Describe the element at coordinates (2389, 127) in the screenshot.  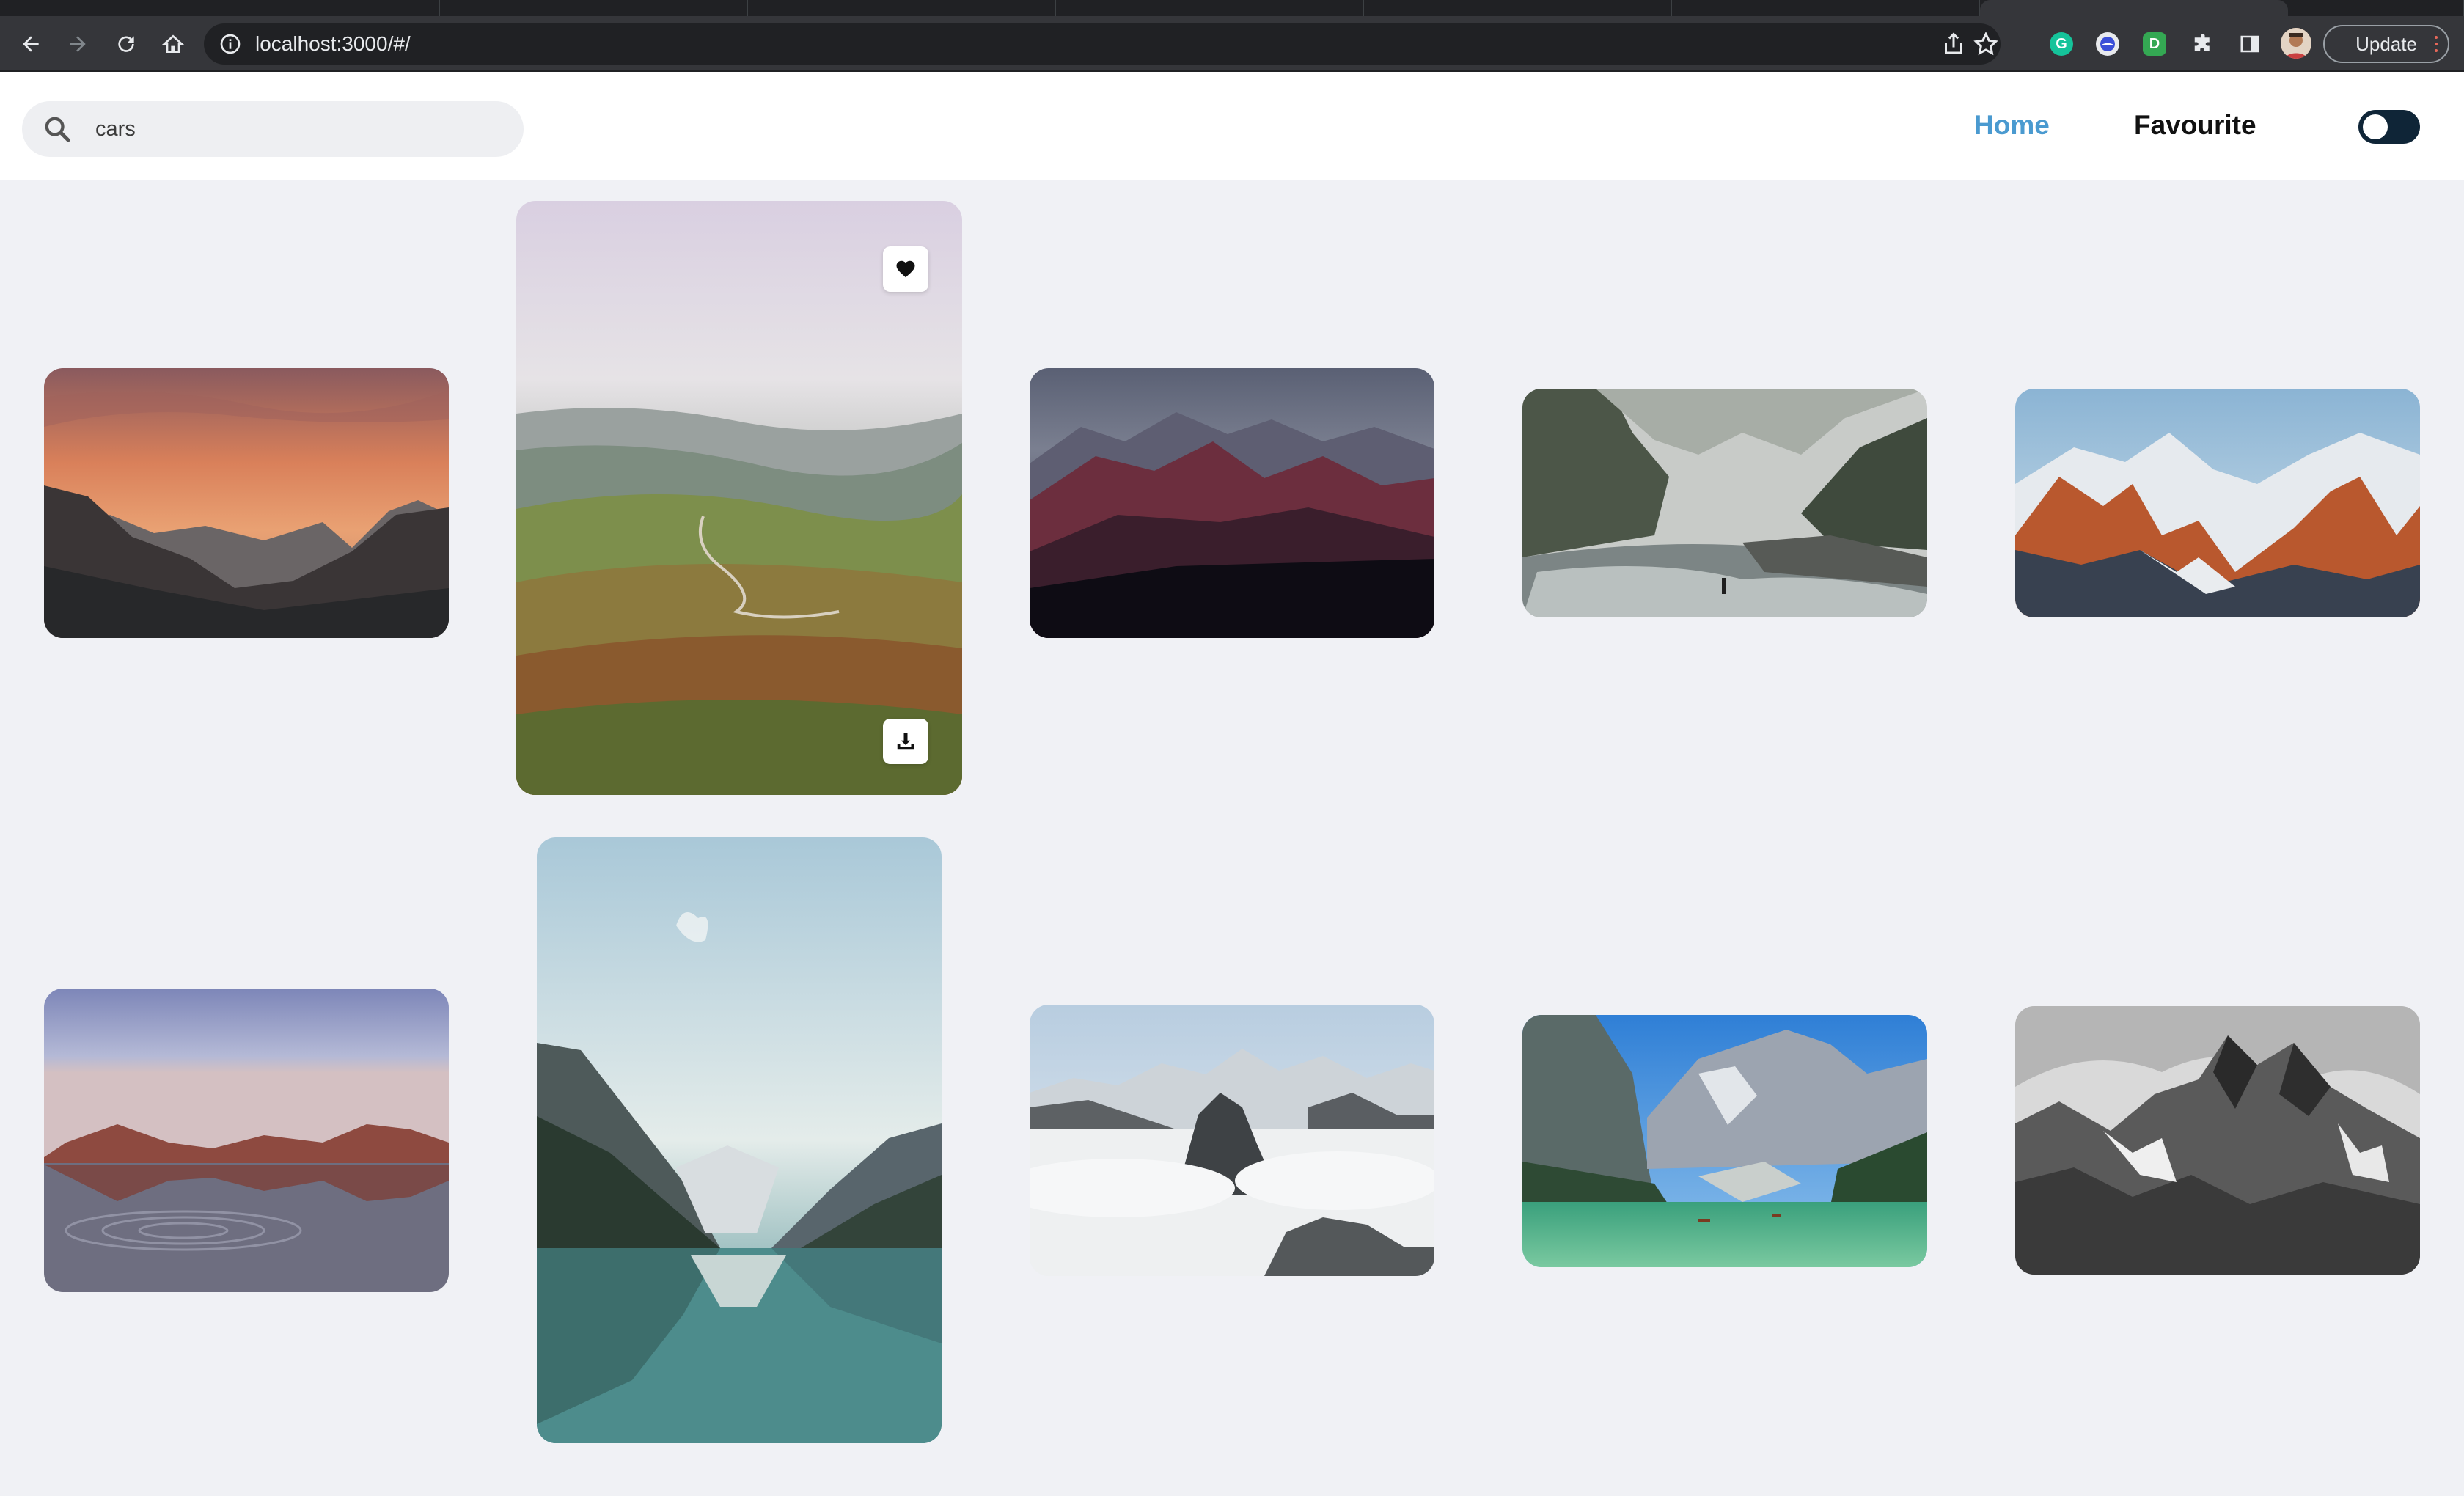
I see `theme-toggle` at that location.